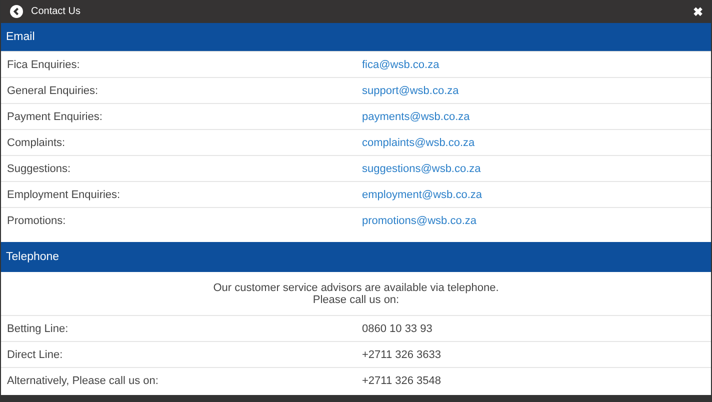 This screenshot has height=402, width=712. Describe the element at coordinates (35, 354) in the screenshot. I see `row-label: Direct Line:` at that location.